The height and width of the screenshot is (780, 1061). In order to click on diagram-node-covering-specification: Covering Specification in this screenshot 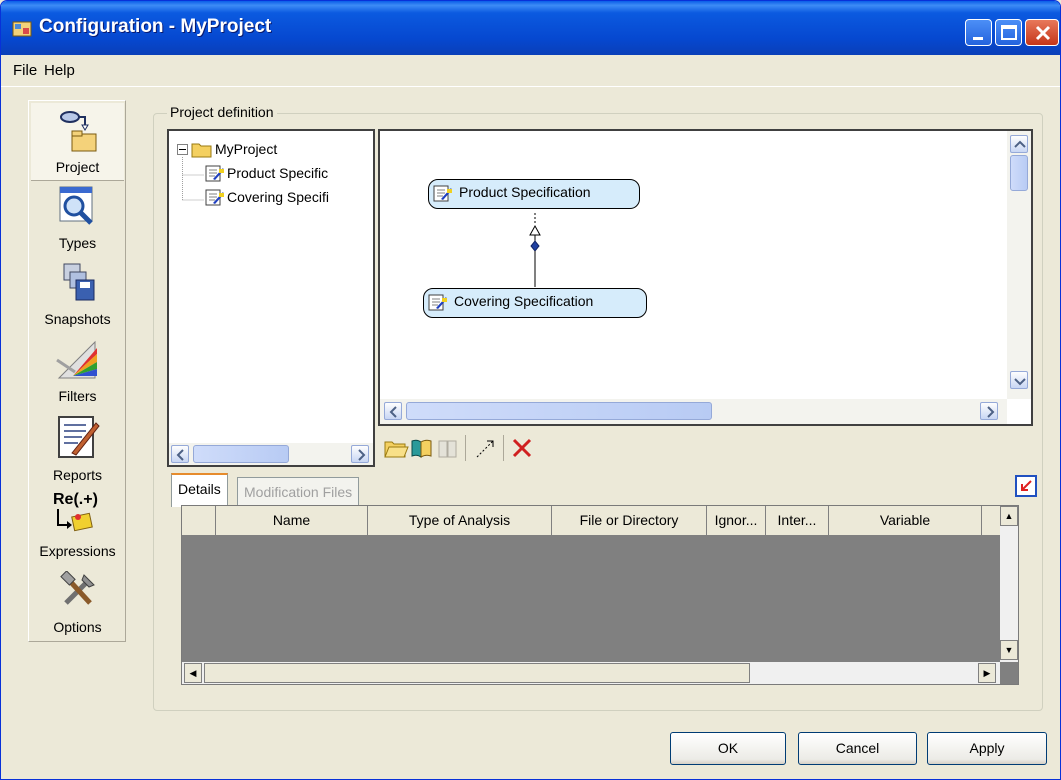, I will do `click(535, 303)`.